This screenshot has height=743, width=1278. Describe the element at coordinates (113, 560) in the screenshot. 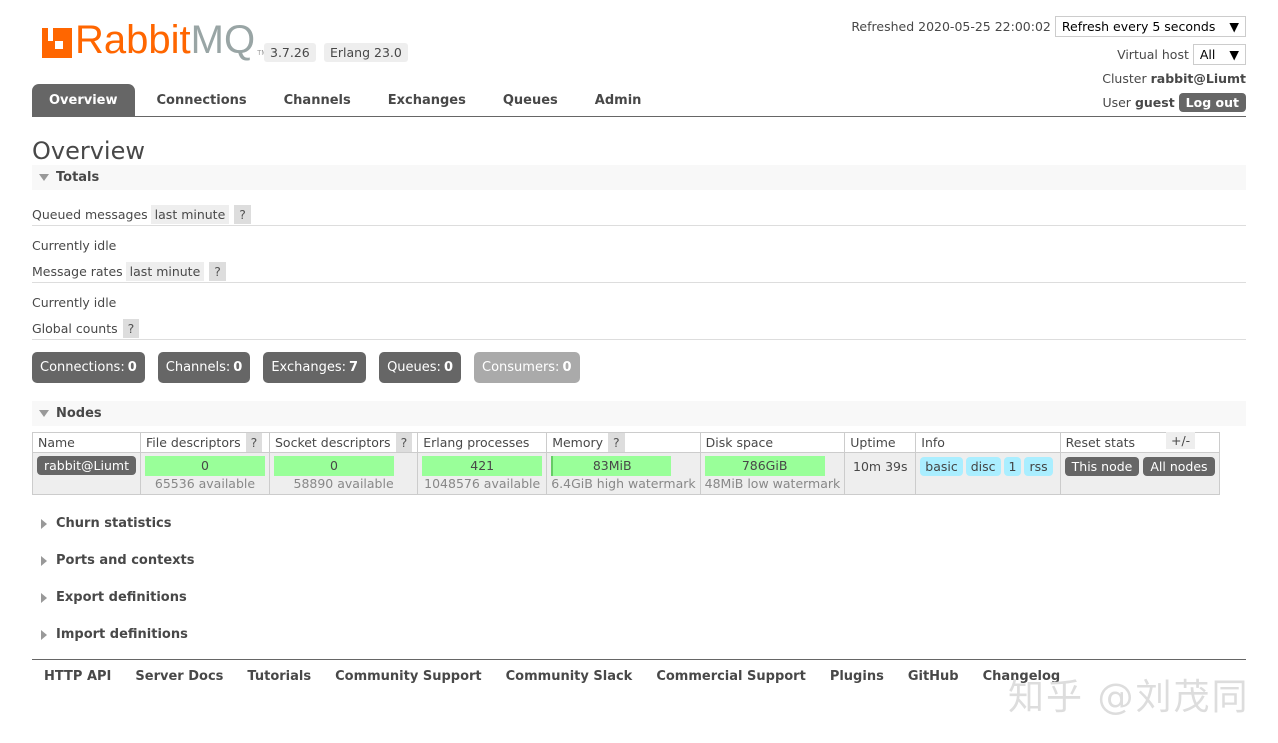

I see `ports-contexts-toggle: Ports and contexts` at that location.